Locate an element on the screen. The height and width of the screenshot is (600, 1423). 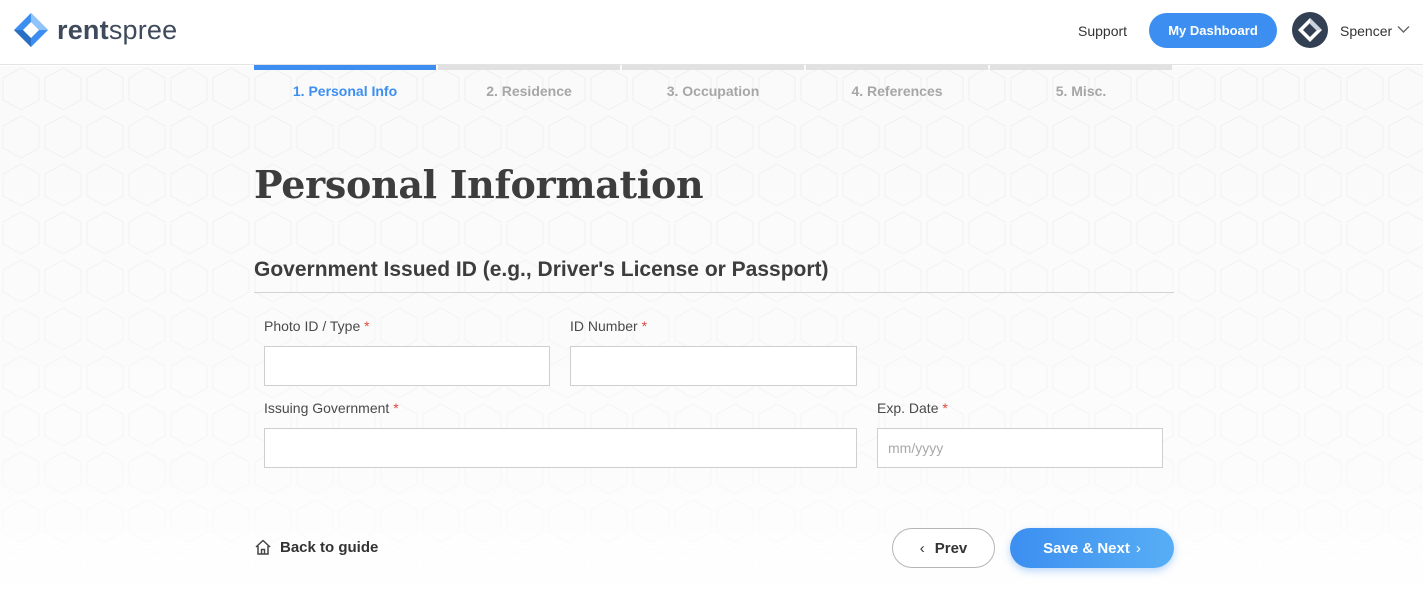
rentspree-logo-icon is located at coordinates (31, 30).